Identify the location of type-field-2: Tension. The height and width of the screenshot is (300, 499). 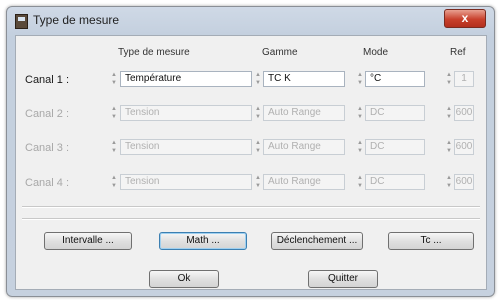
(186, 113).